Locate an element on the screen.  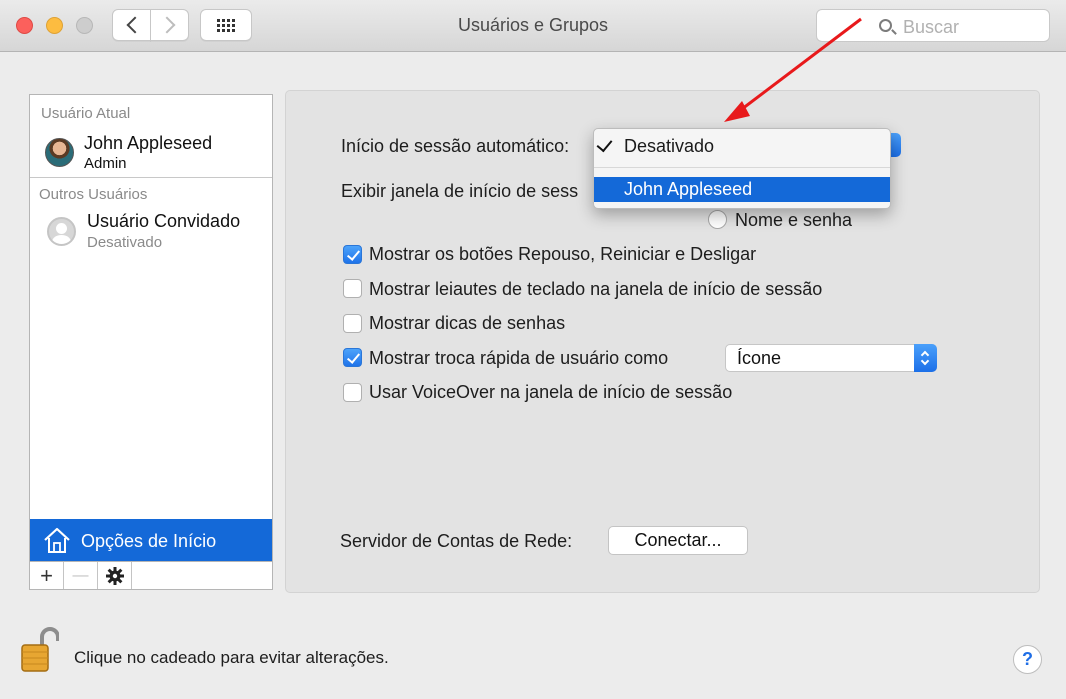
auto-login-menu: Desativado John Appleseed is located at coordinates (742, 168).